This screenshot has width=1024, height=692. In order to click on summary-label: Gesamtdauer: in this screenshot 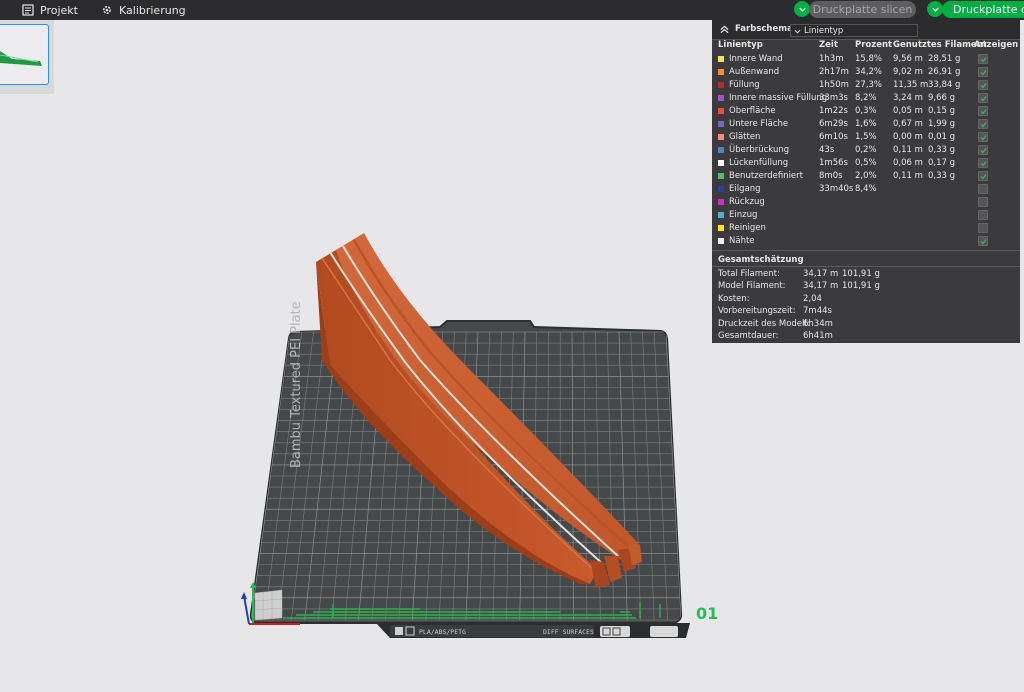, I will do `click(748, 336)`.